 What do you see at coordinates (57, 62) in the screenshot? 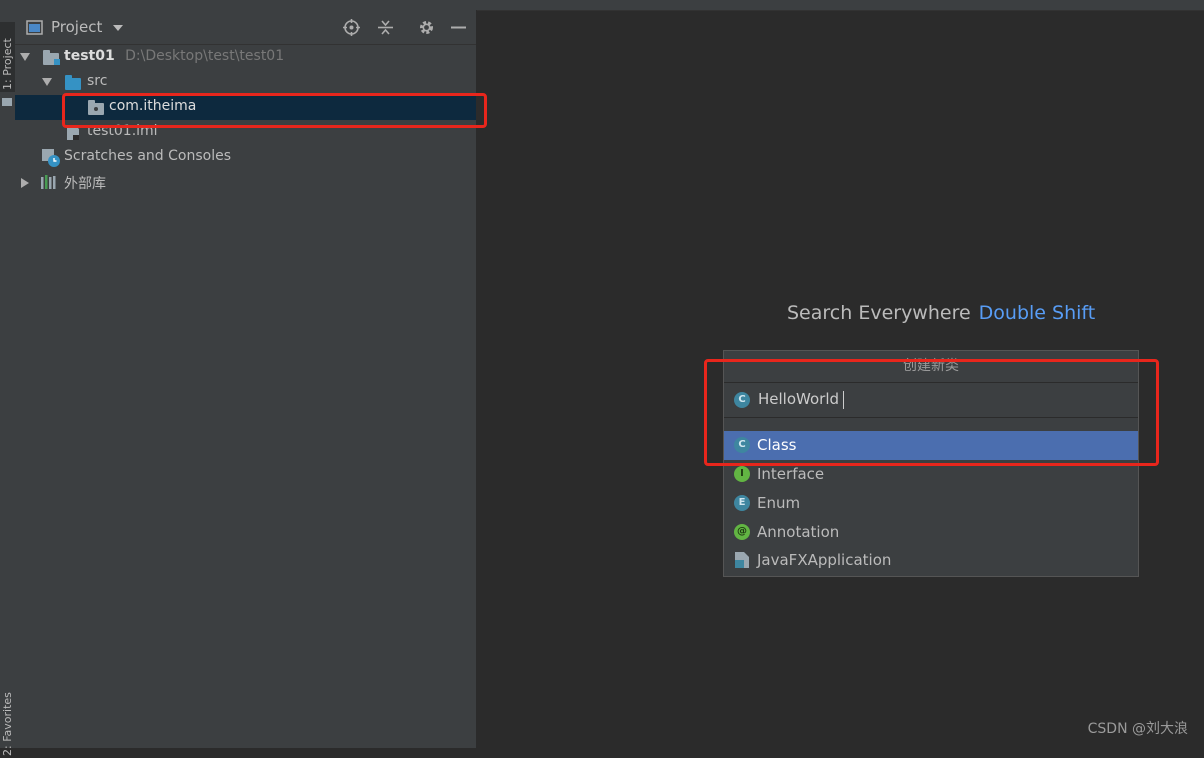
I see `module-badge-icon` at bounding box center [57, 62].